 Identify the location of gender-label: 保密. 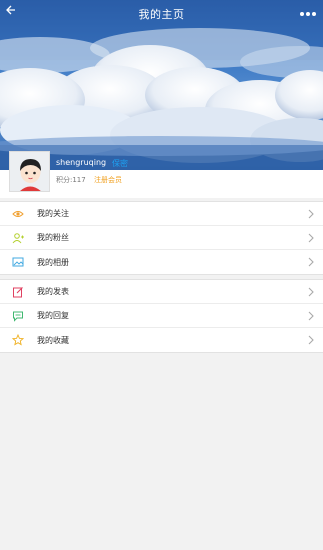
(120, 163).